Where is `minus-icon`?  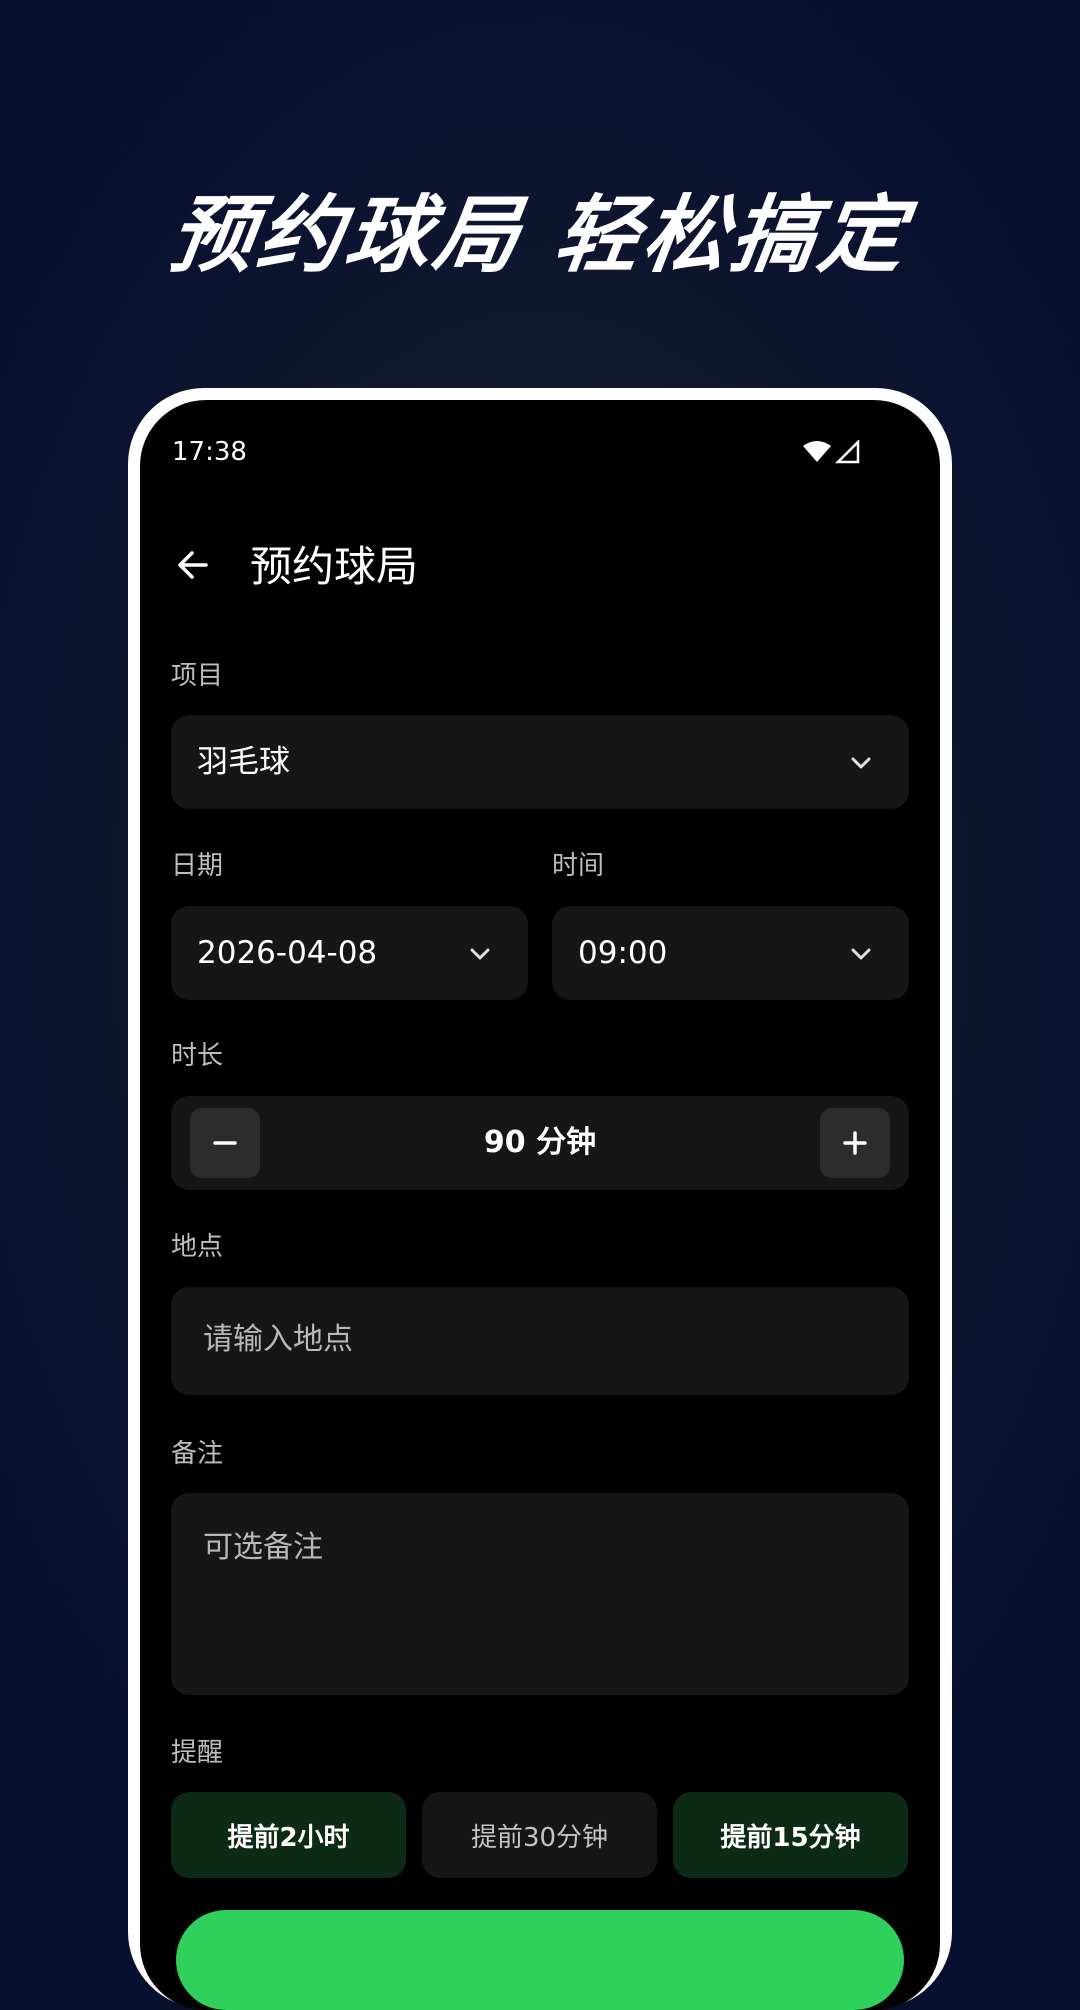 minus-icon is located at coordinates (225, 1143).